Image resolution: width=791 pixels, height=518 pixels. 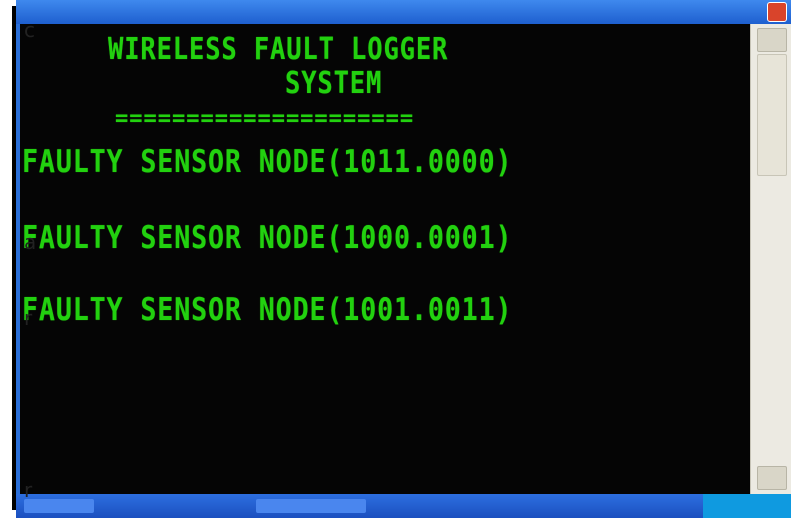 What do you see at coordinates (29, 30) in the screenshot?
I see `margin-glyph: c` at bounding box center [29, 30].